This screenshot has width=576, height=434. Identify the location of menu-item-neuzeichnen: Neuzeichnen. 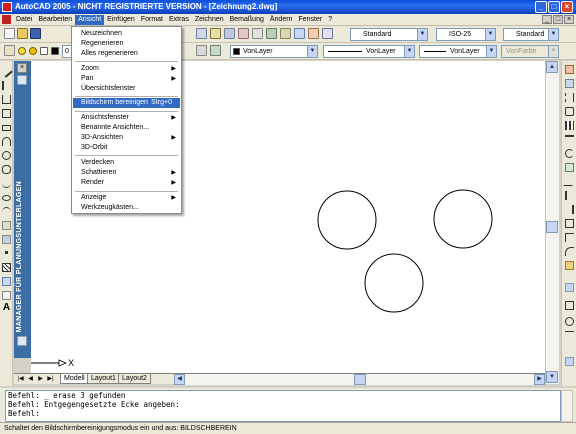
(126, 34).